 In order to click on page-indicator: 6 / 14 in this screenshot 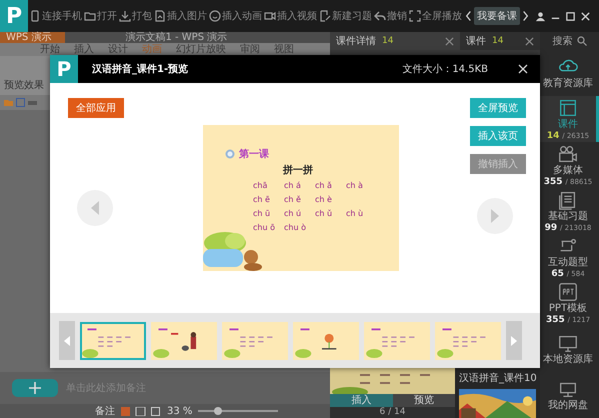, I will do `click(392, 412)`.